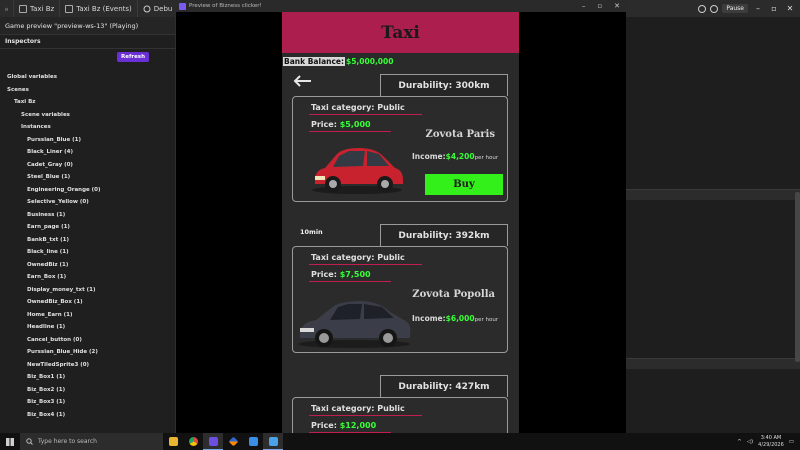 This screenshot has height=450, width=800. What do you see at coordinates (87, 390) in the screenshot?
I see `inspector-tree-item: Biz_Box2 (1)` at bounding box center [87, 390].